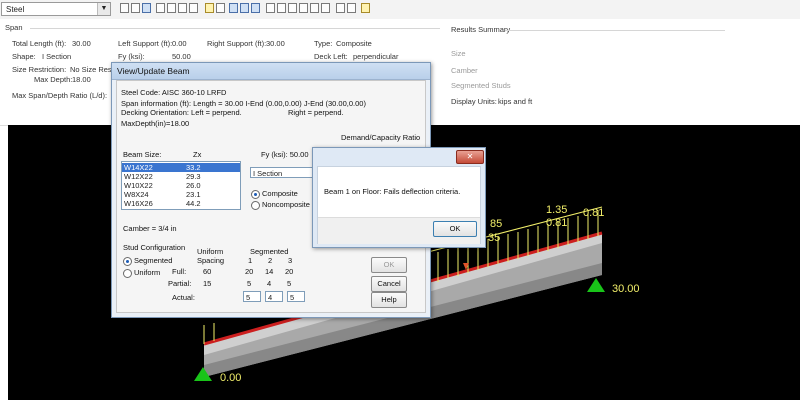 This screenshot has height=400, width=800. I want to click on noncomposite-radio, so click(255, 205).